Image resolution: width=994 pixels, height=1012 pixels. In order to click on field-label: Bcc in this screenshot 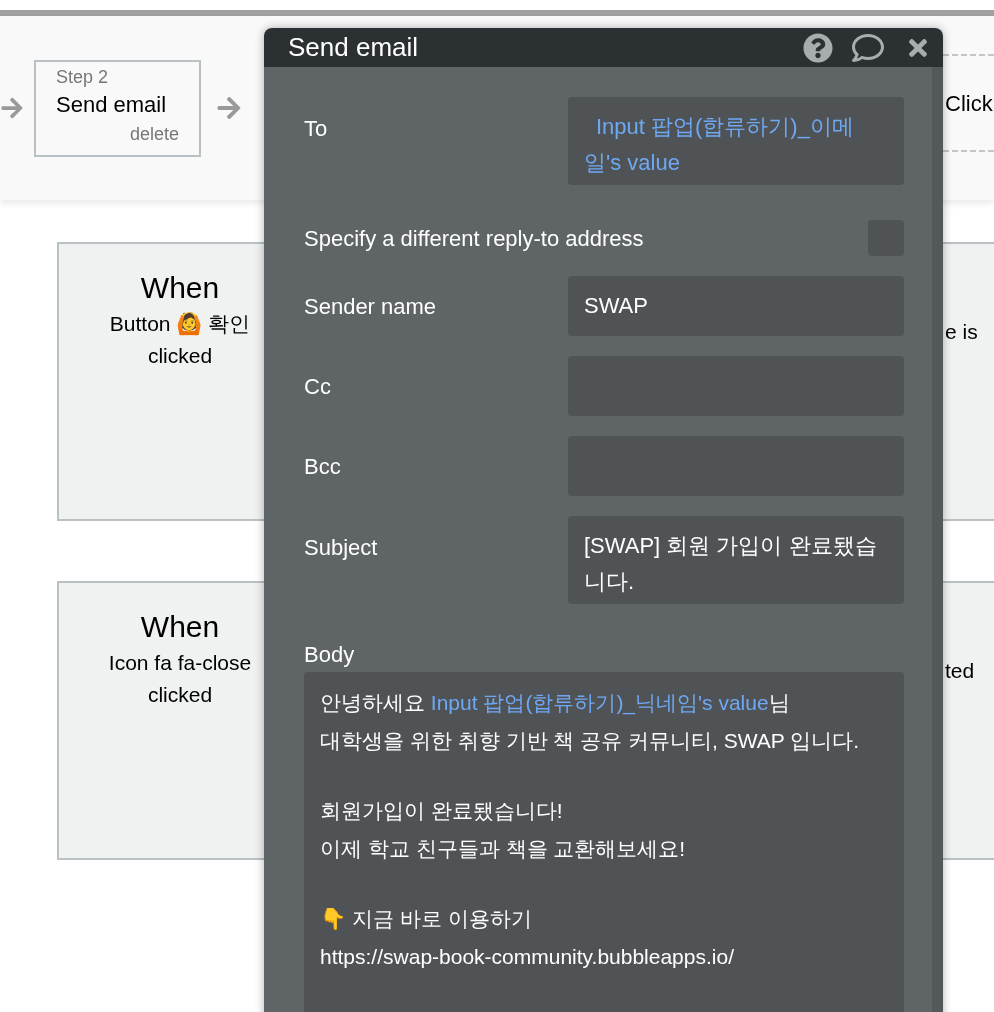, I will do `click(323, 466)`.